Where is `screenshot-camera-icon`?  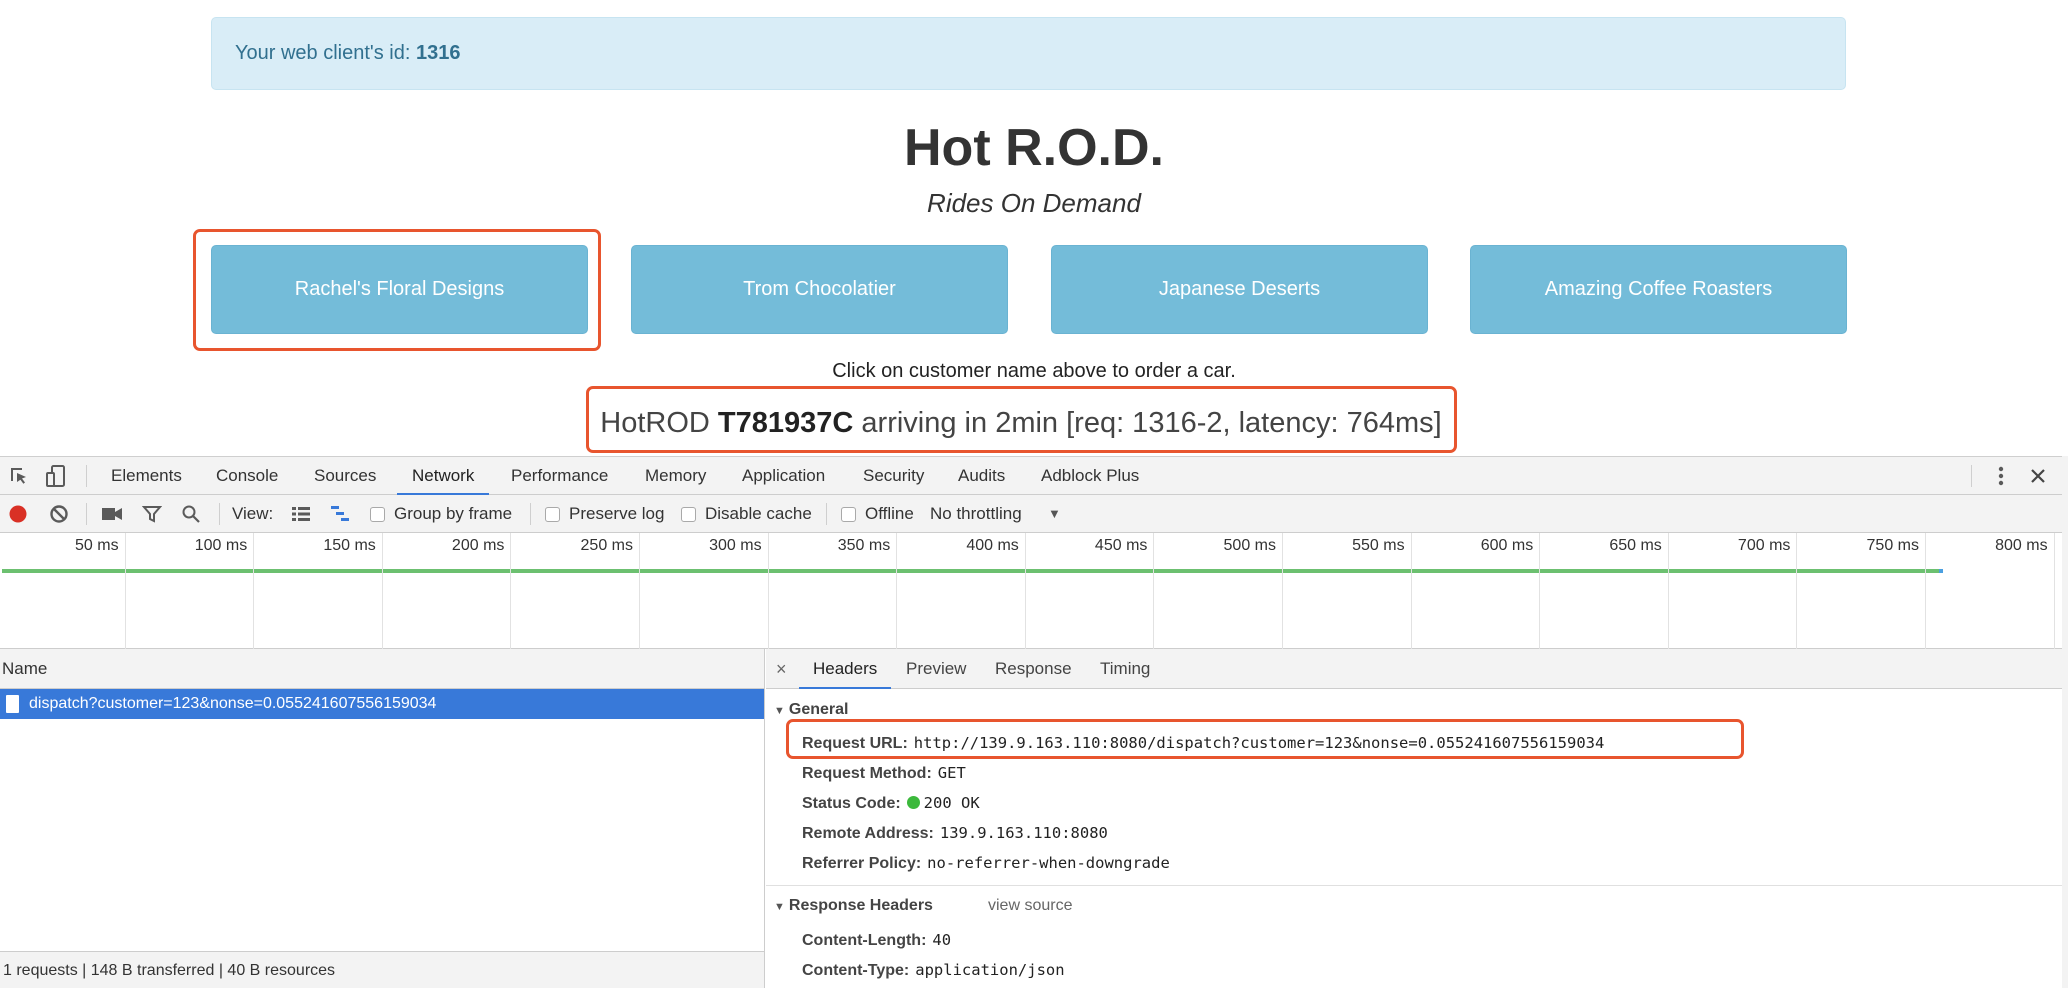 screenshot-camera-icon is located at coordinates (112, 514).